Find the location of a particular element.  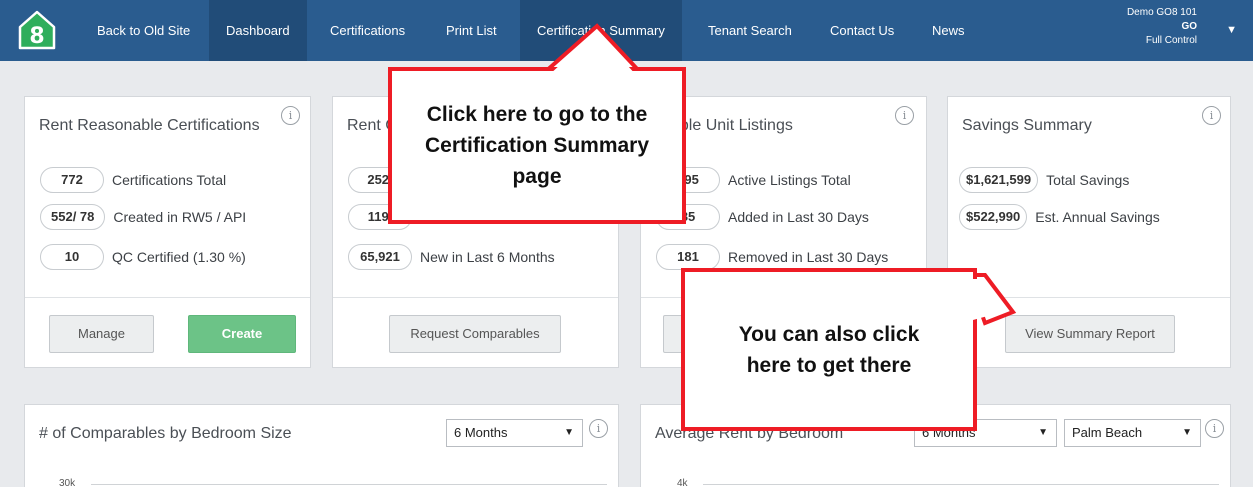

user-role: Full Control is located at coordinates (1171, 40).